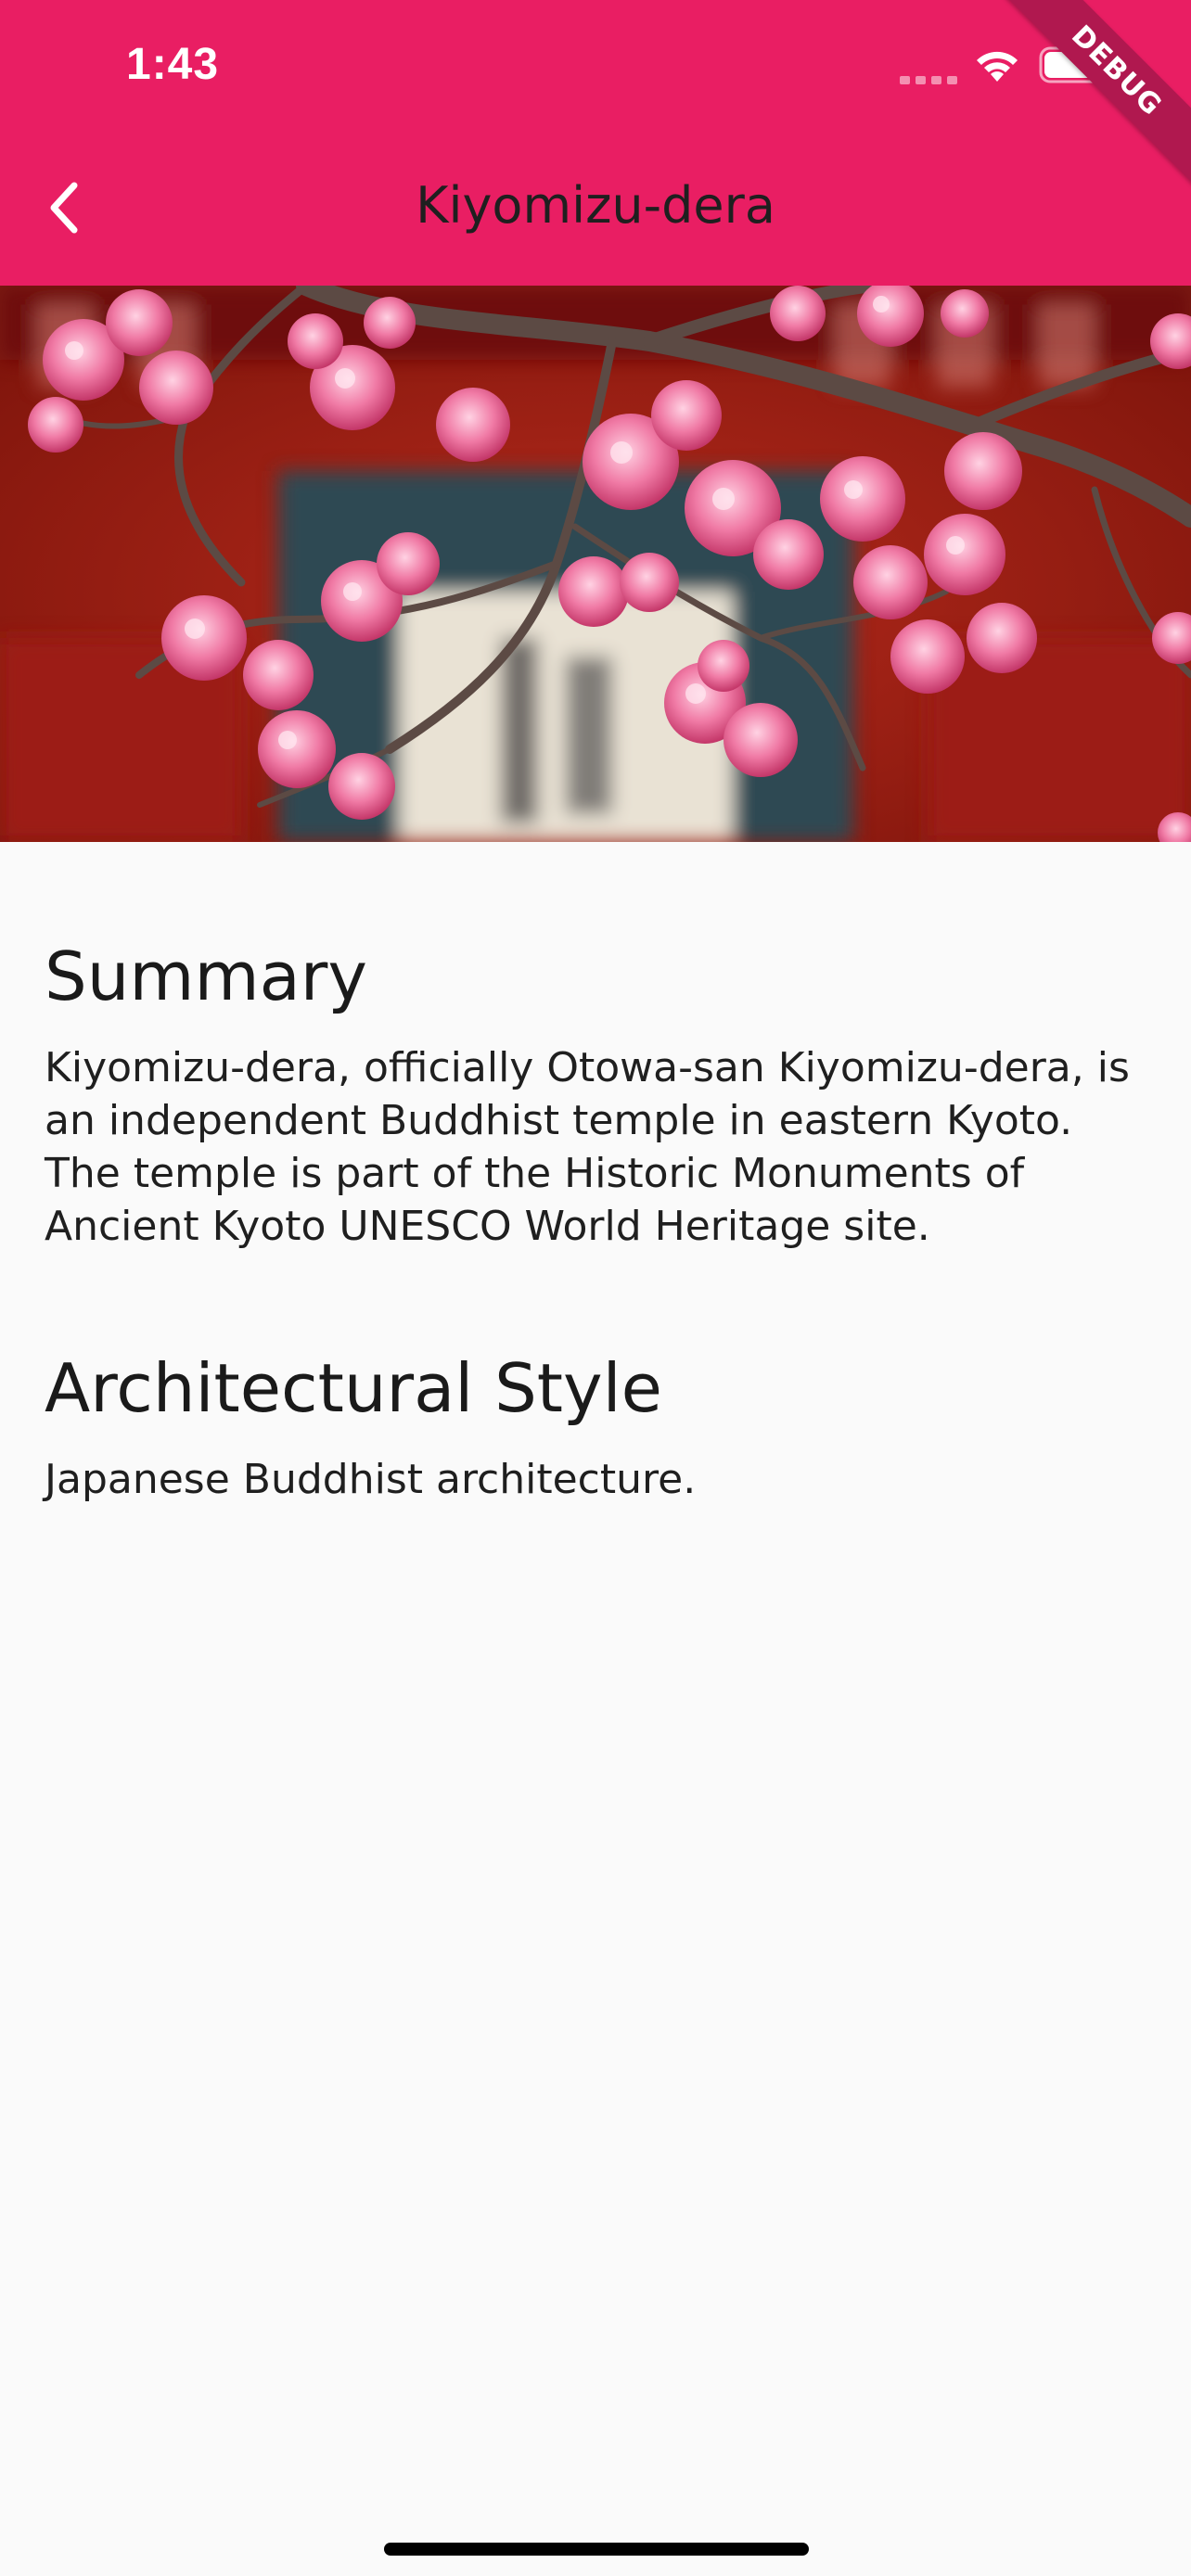 Image resolution: width=1191 pixels, height=2576 pixels. What do you see at coordinates (597, 2549) in the screenshot?
I see `home-indicator` at bounding box center [597, 2549].